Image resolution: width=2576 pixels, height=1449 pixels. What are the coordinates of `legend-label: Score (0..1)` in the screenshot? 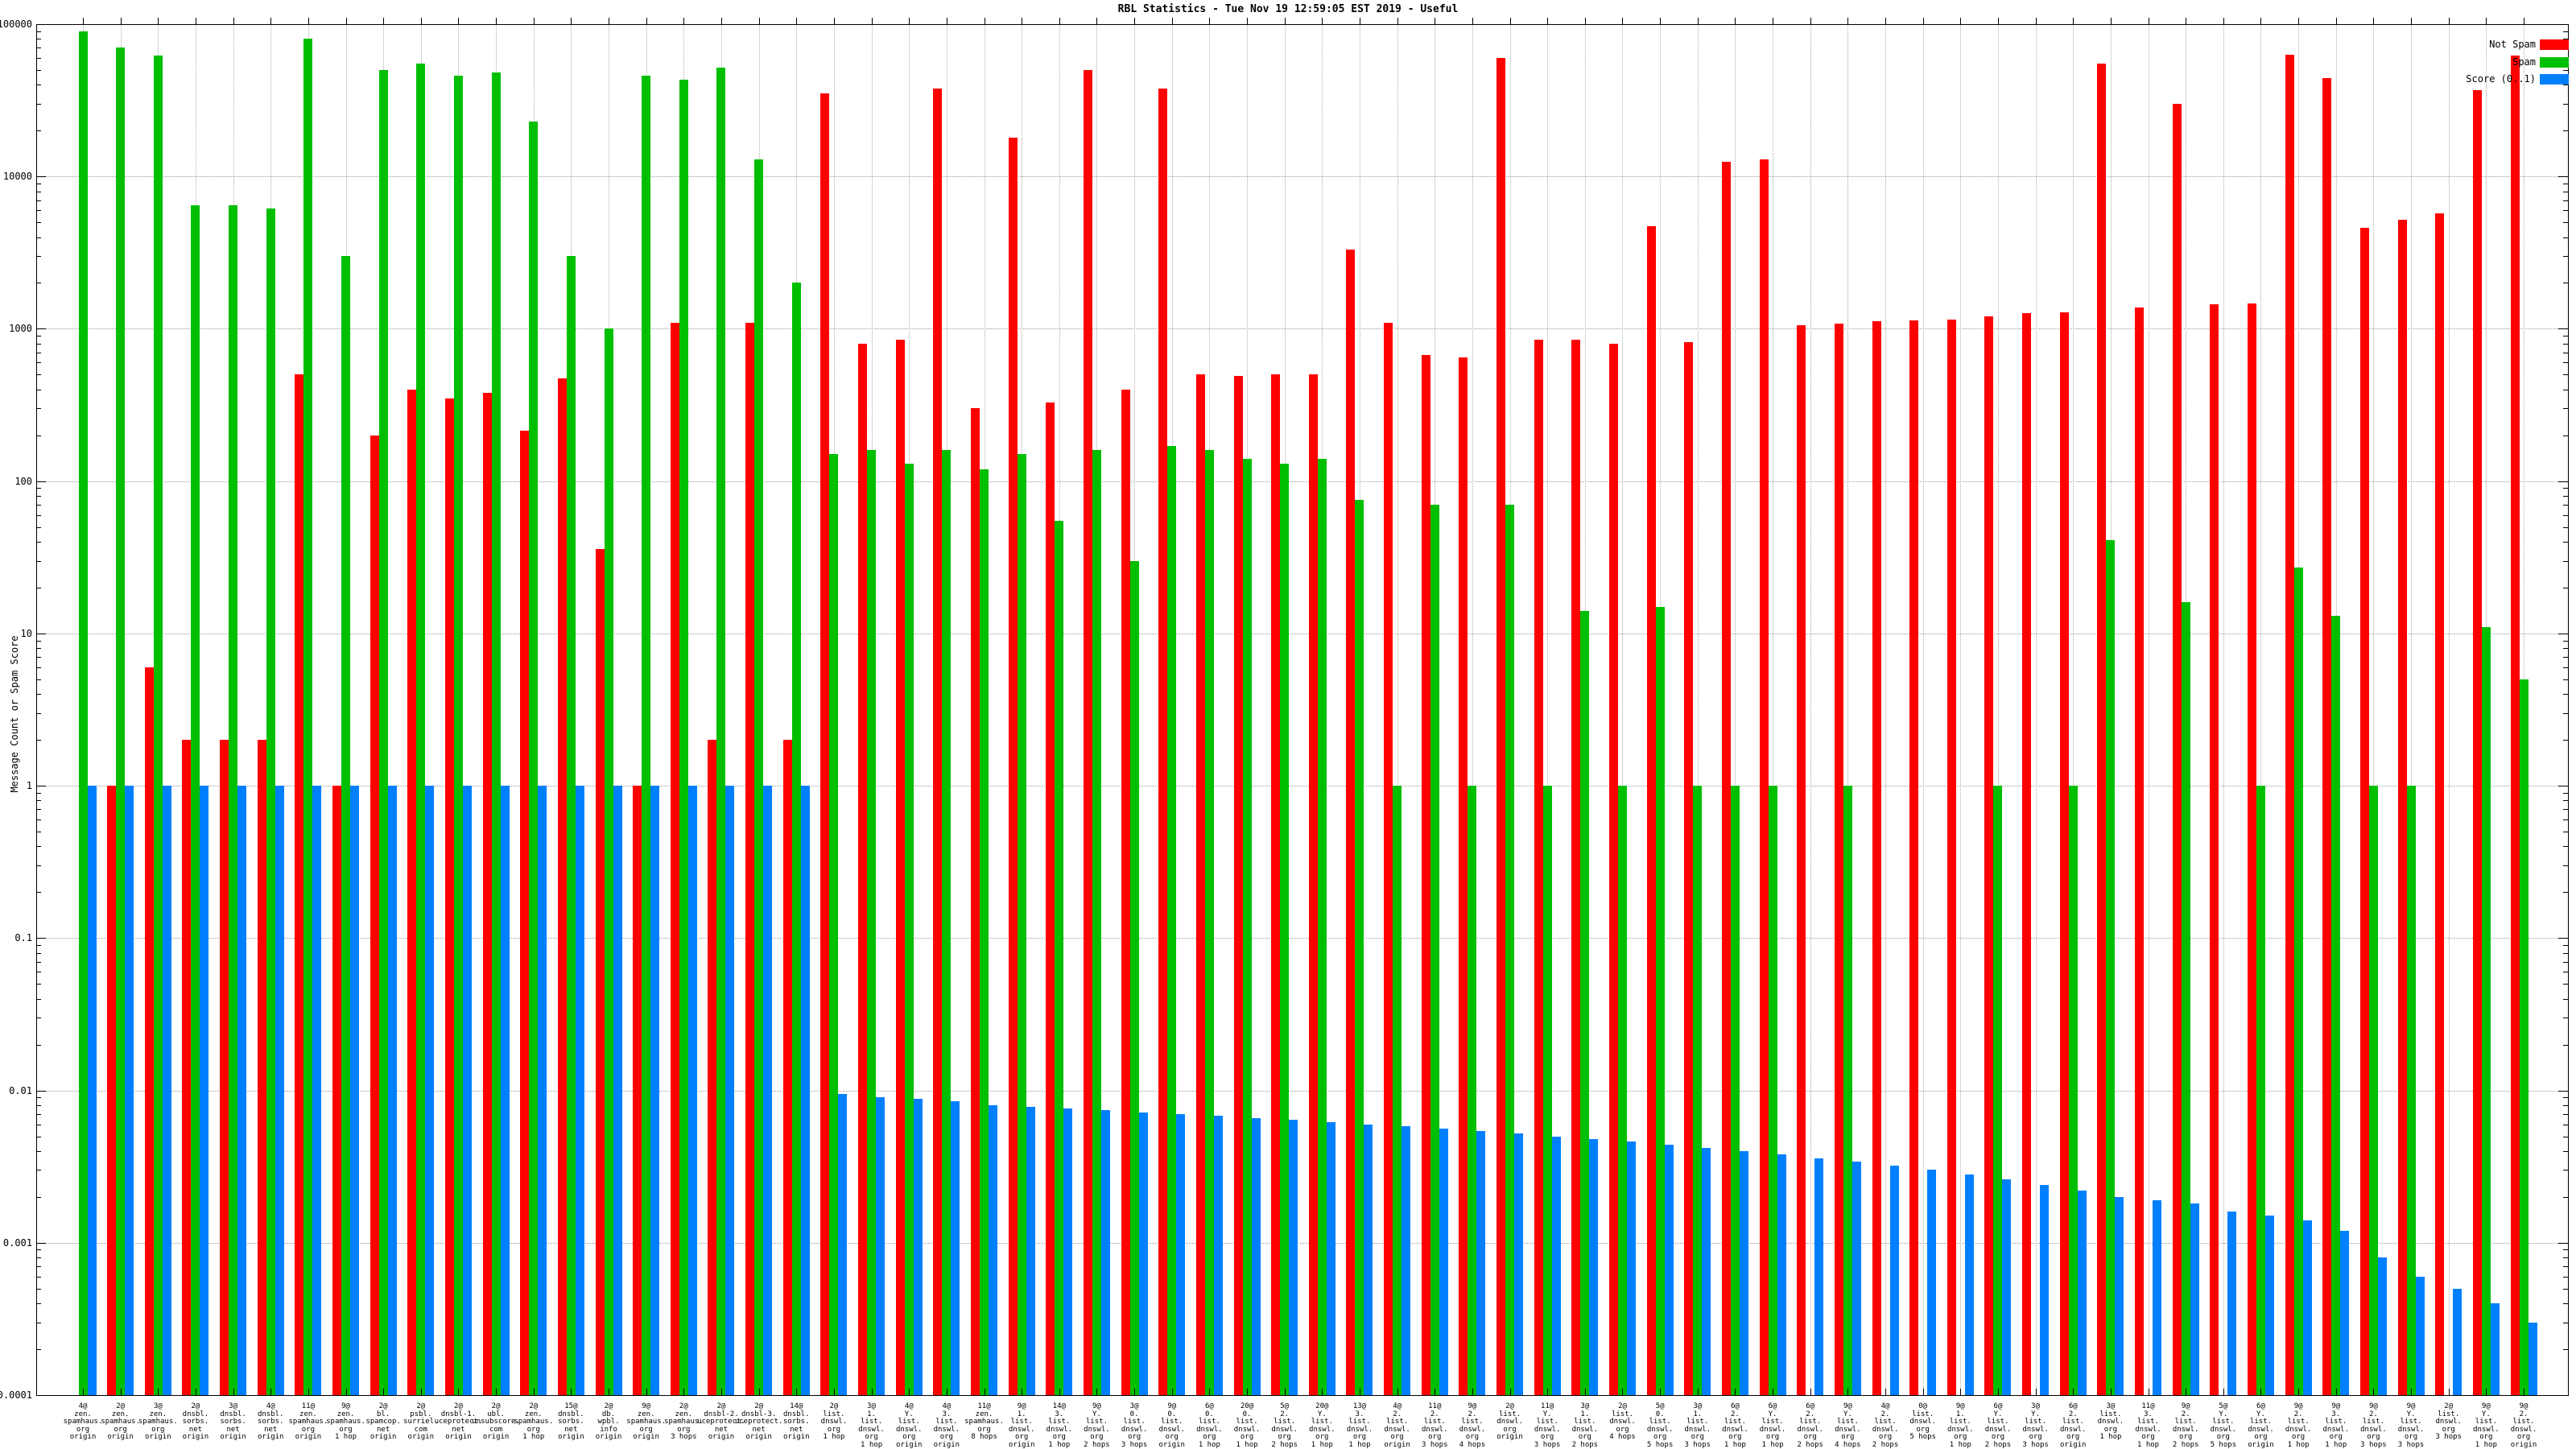 It's located at (2501, 79).